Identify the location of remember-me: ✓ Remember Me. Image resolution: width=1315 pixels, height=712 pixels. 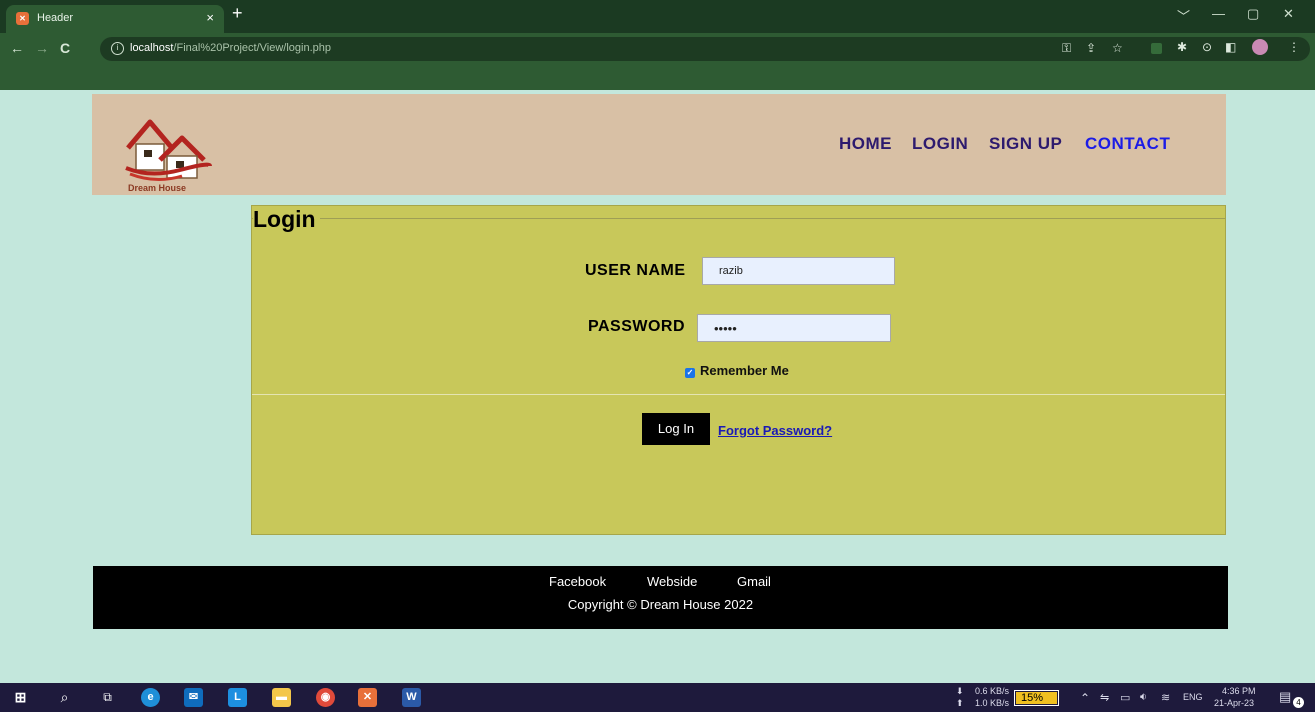
(737, 370).